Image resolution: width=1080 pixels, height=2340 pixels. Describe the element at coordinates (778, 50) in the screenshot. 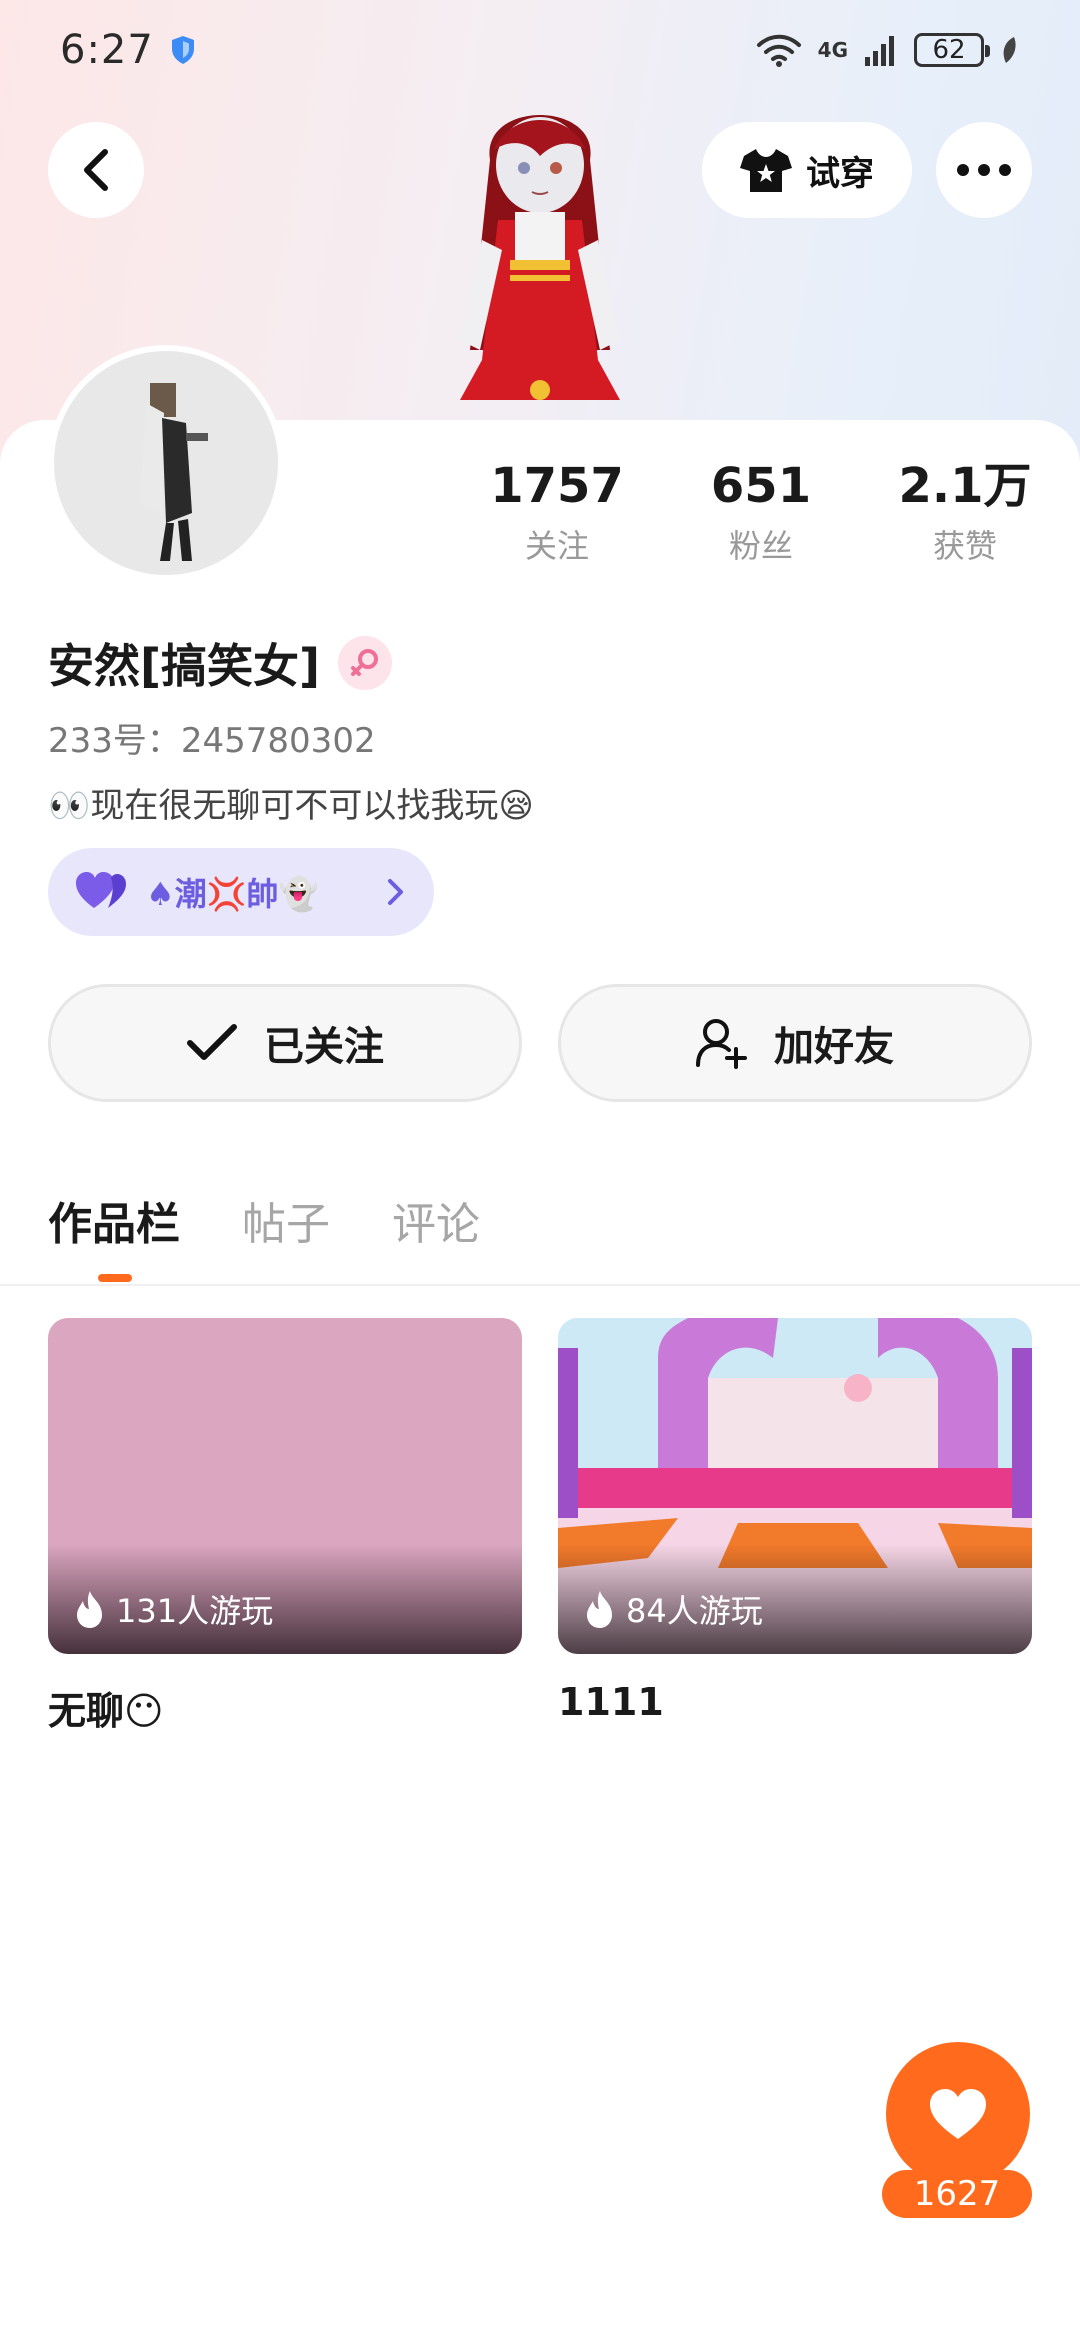

I see `wifi-icon` at that location.